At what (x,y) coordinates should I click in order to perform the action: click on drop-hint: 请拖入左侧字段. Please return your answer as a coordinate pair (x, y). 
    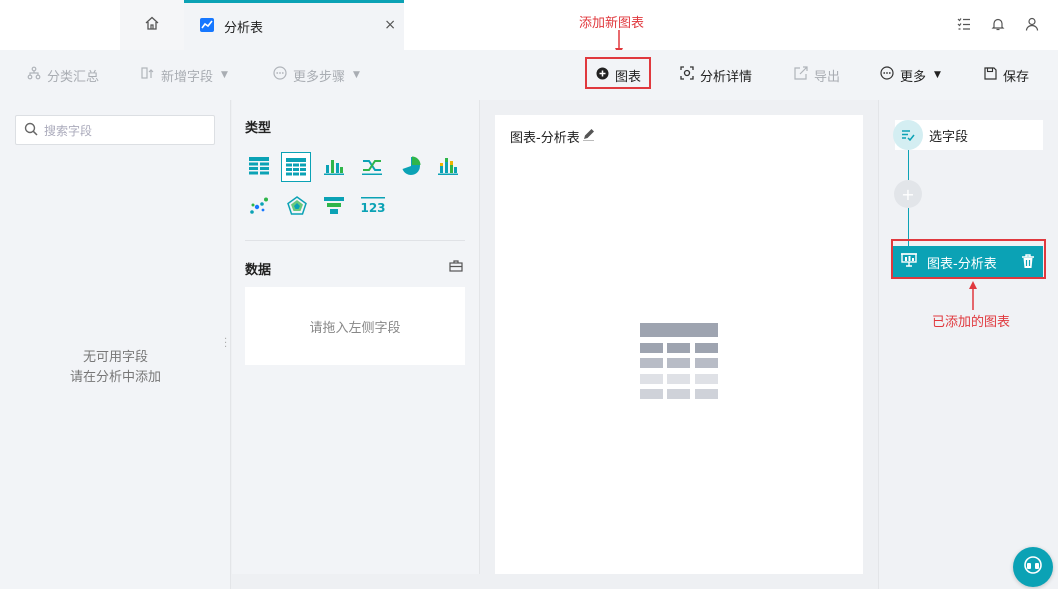
    Looking at the image, I should click on (355, 328).